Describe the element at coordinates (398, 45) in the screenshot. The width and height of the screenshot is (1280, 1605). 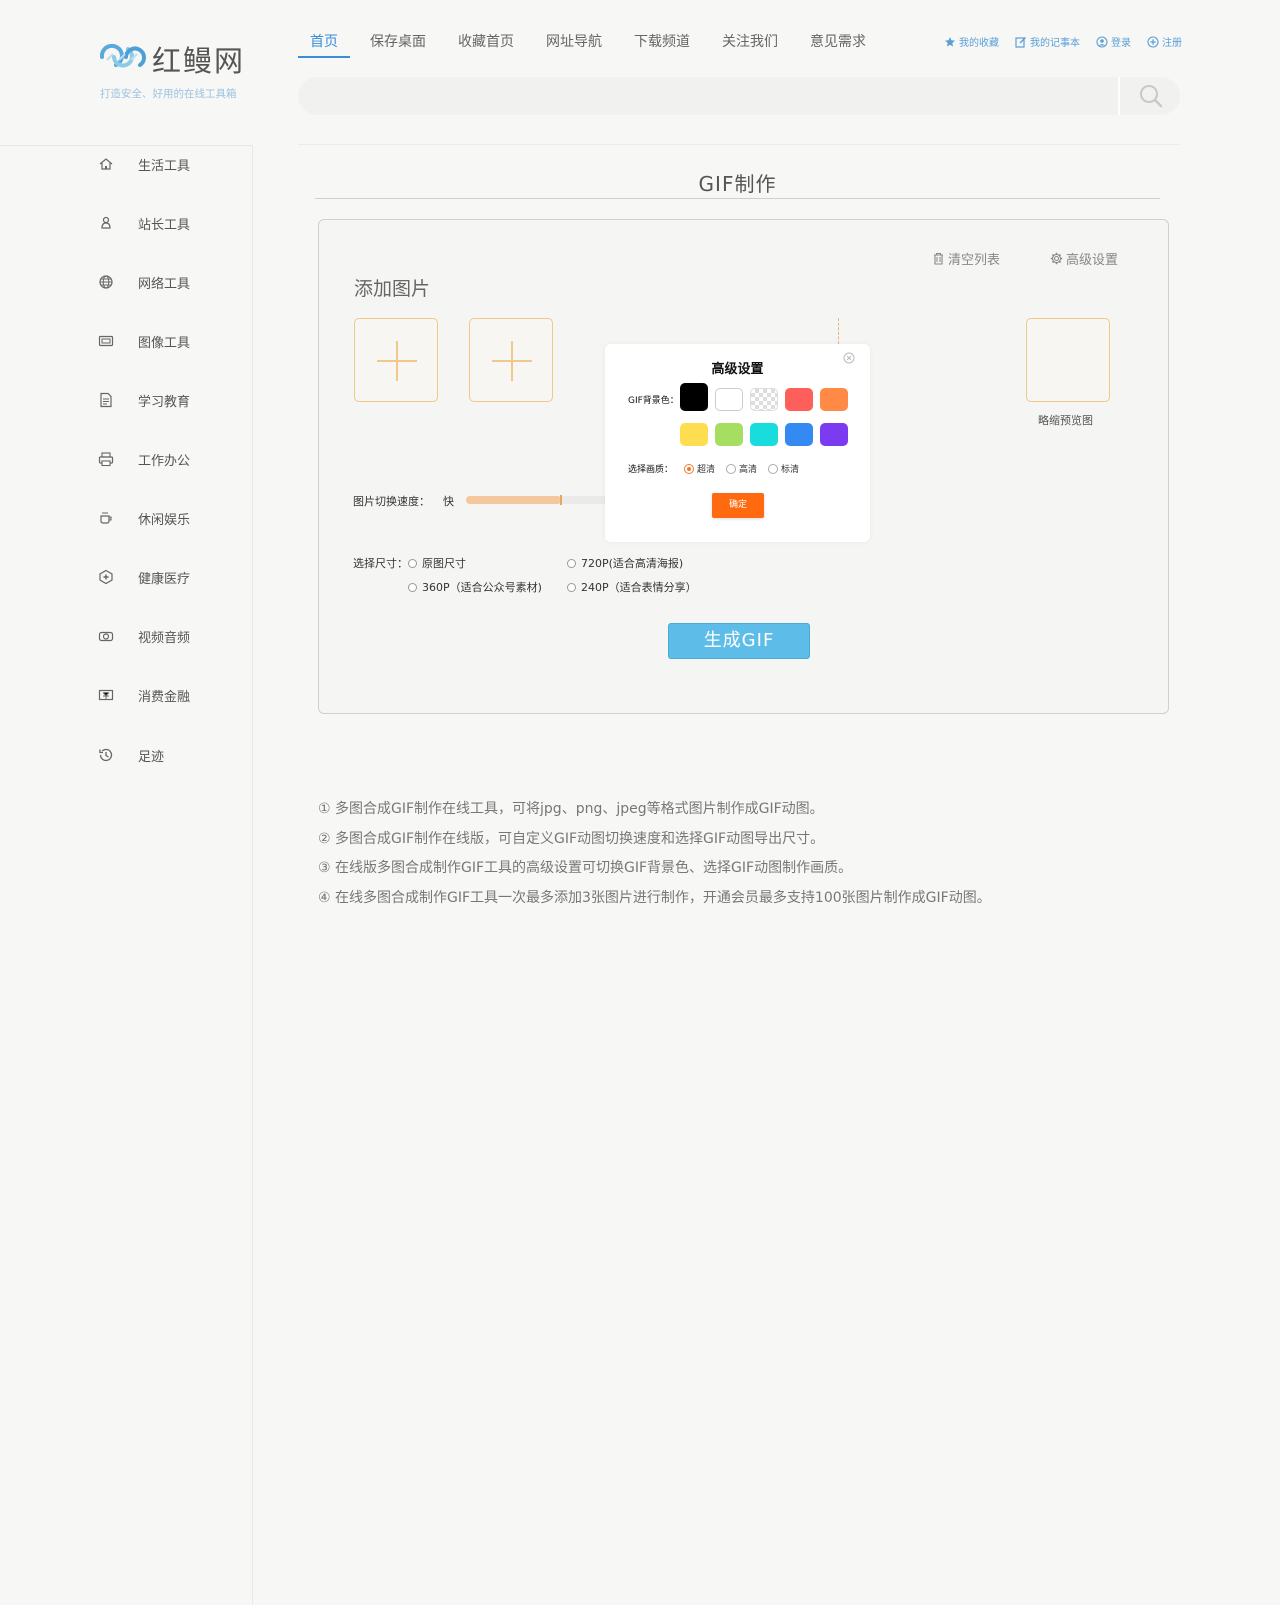
I see `nav-save-desktop: 保存桌面` at that location.